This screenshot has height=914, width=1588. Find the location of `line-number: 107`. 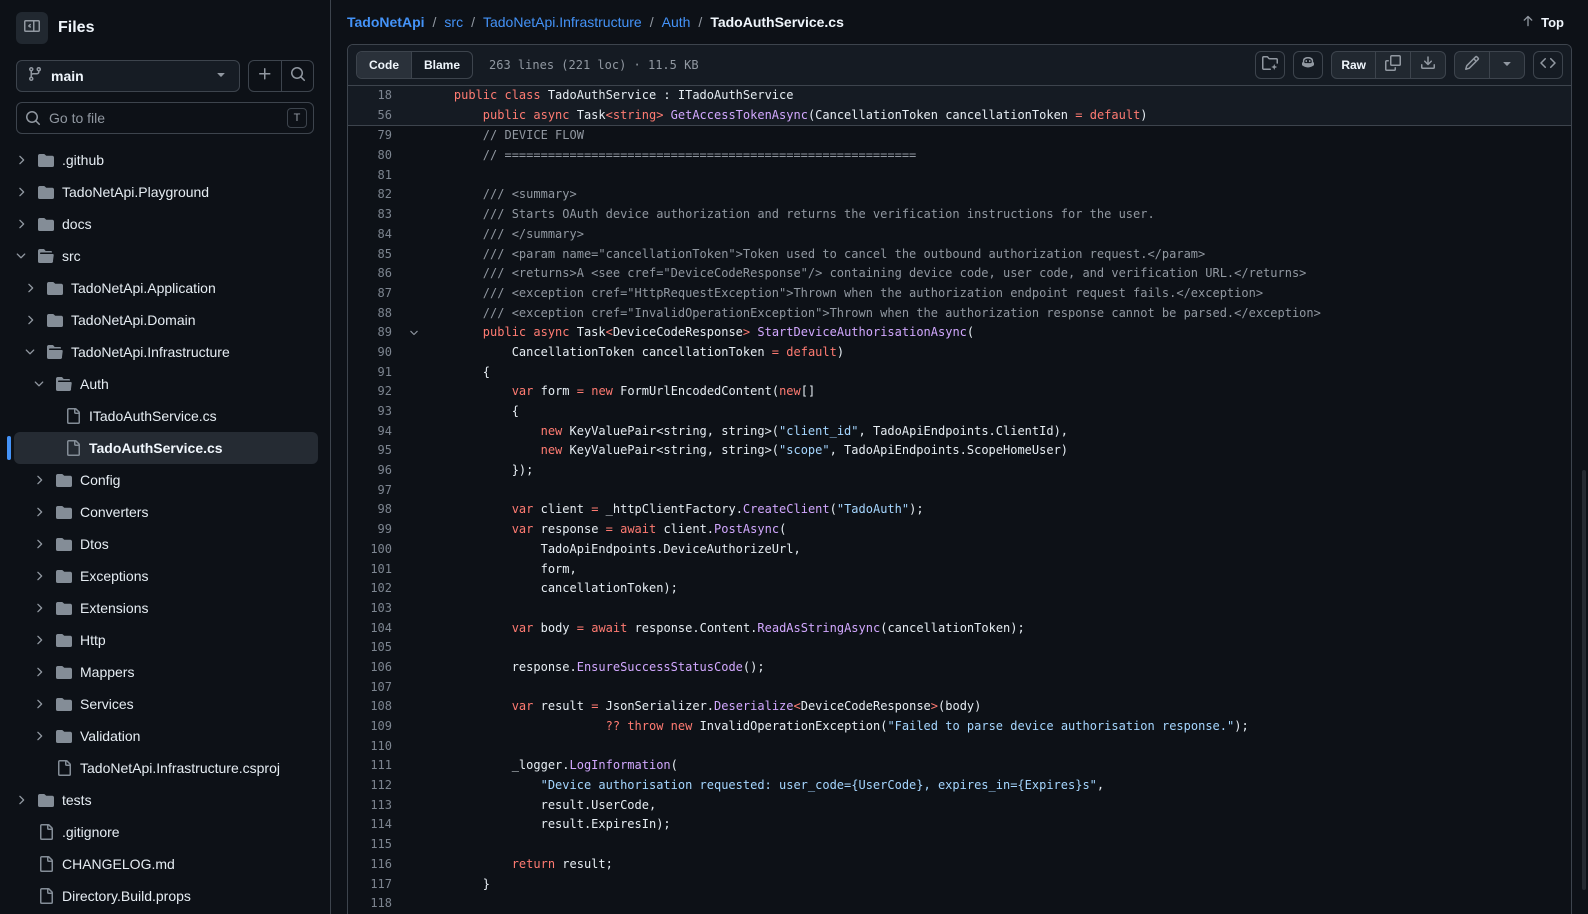

line-number: 107 is located at coordinates (378, 688).